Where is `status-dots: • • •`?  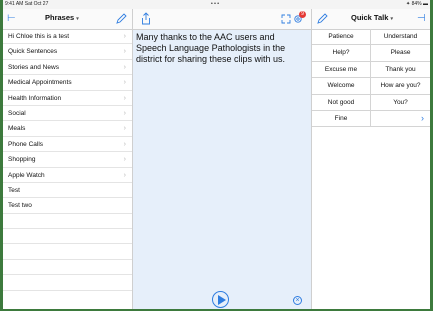 status-dots: • • • is located at coordinates (215, 4).